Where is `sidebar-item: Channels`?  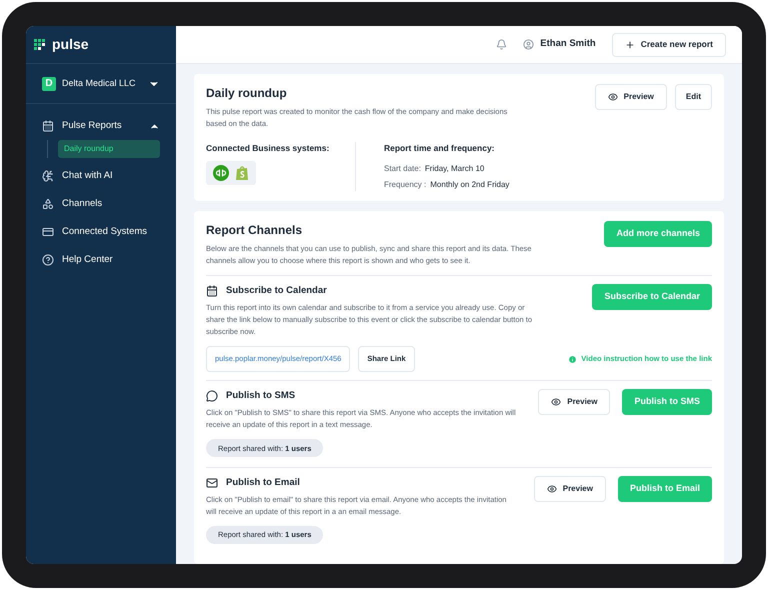
sidebar-item: Channels is located at coordinates (101, 204).